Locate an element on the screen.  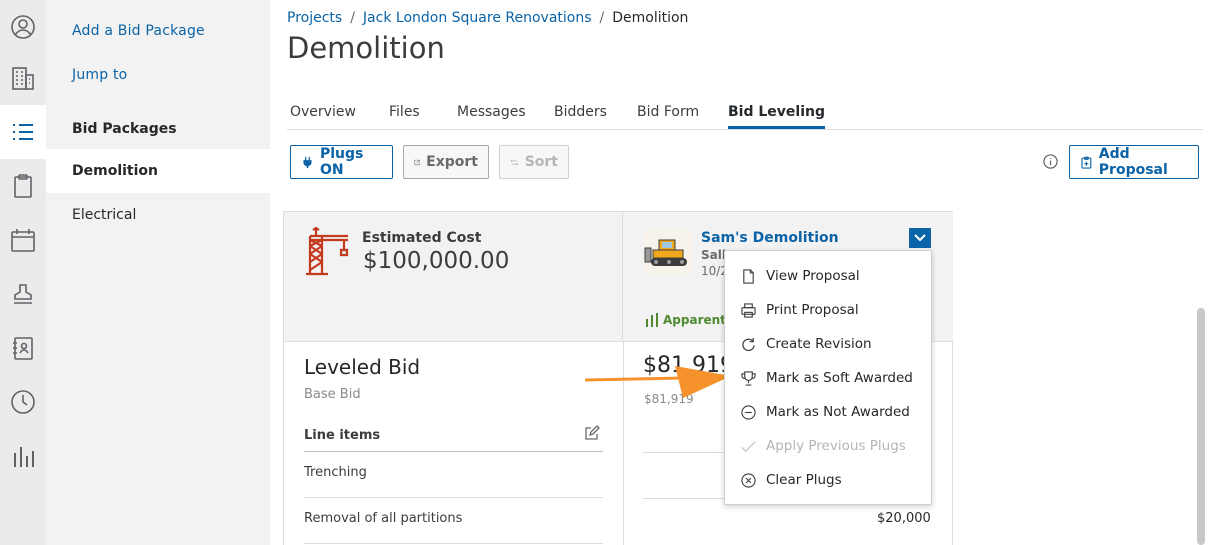
sidebar-item-demolition: Demolition is located at coordinates (158, 171).